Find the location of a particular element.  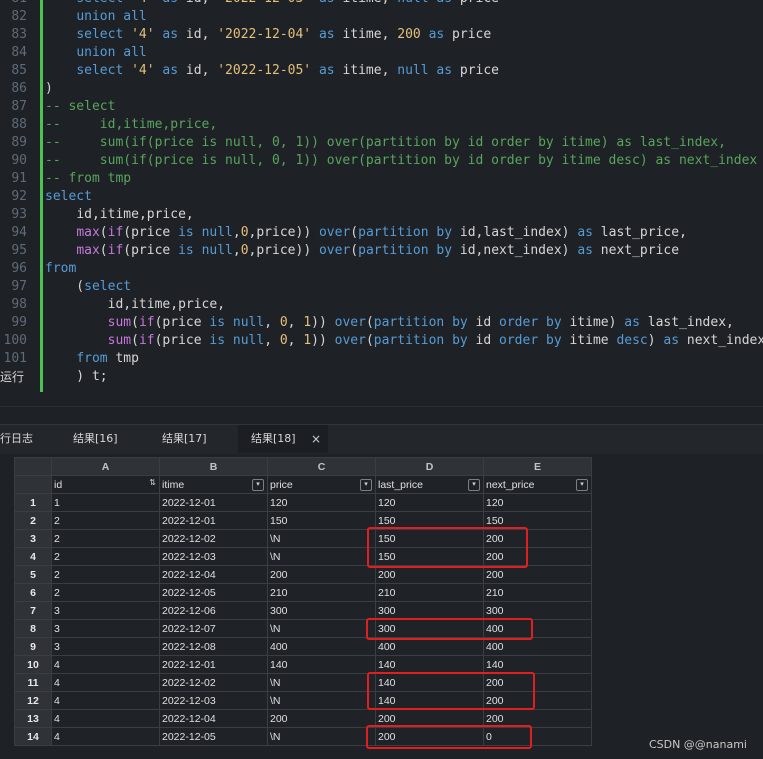

code-line: 87 -- select is located at coordinates (381, 107).